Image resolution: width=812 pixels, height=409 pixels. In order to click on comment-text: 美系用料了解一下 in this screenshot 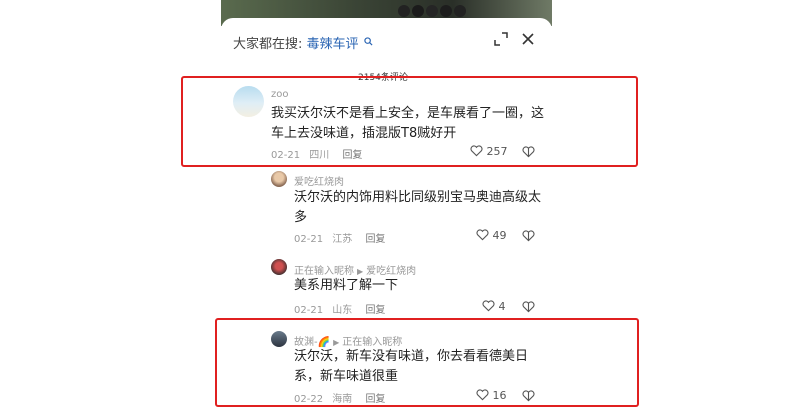, I will do `click(346, 285)`.